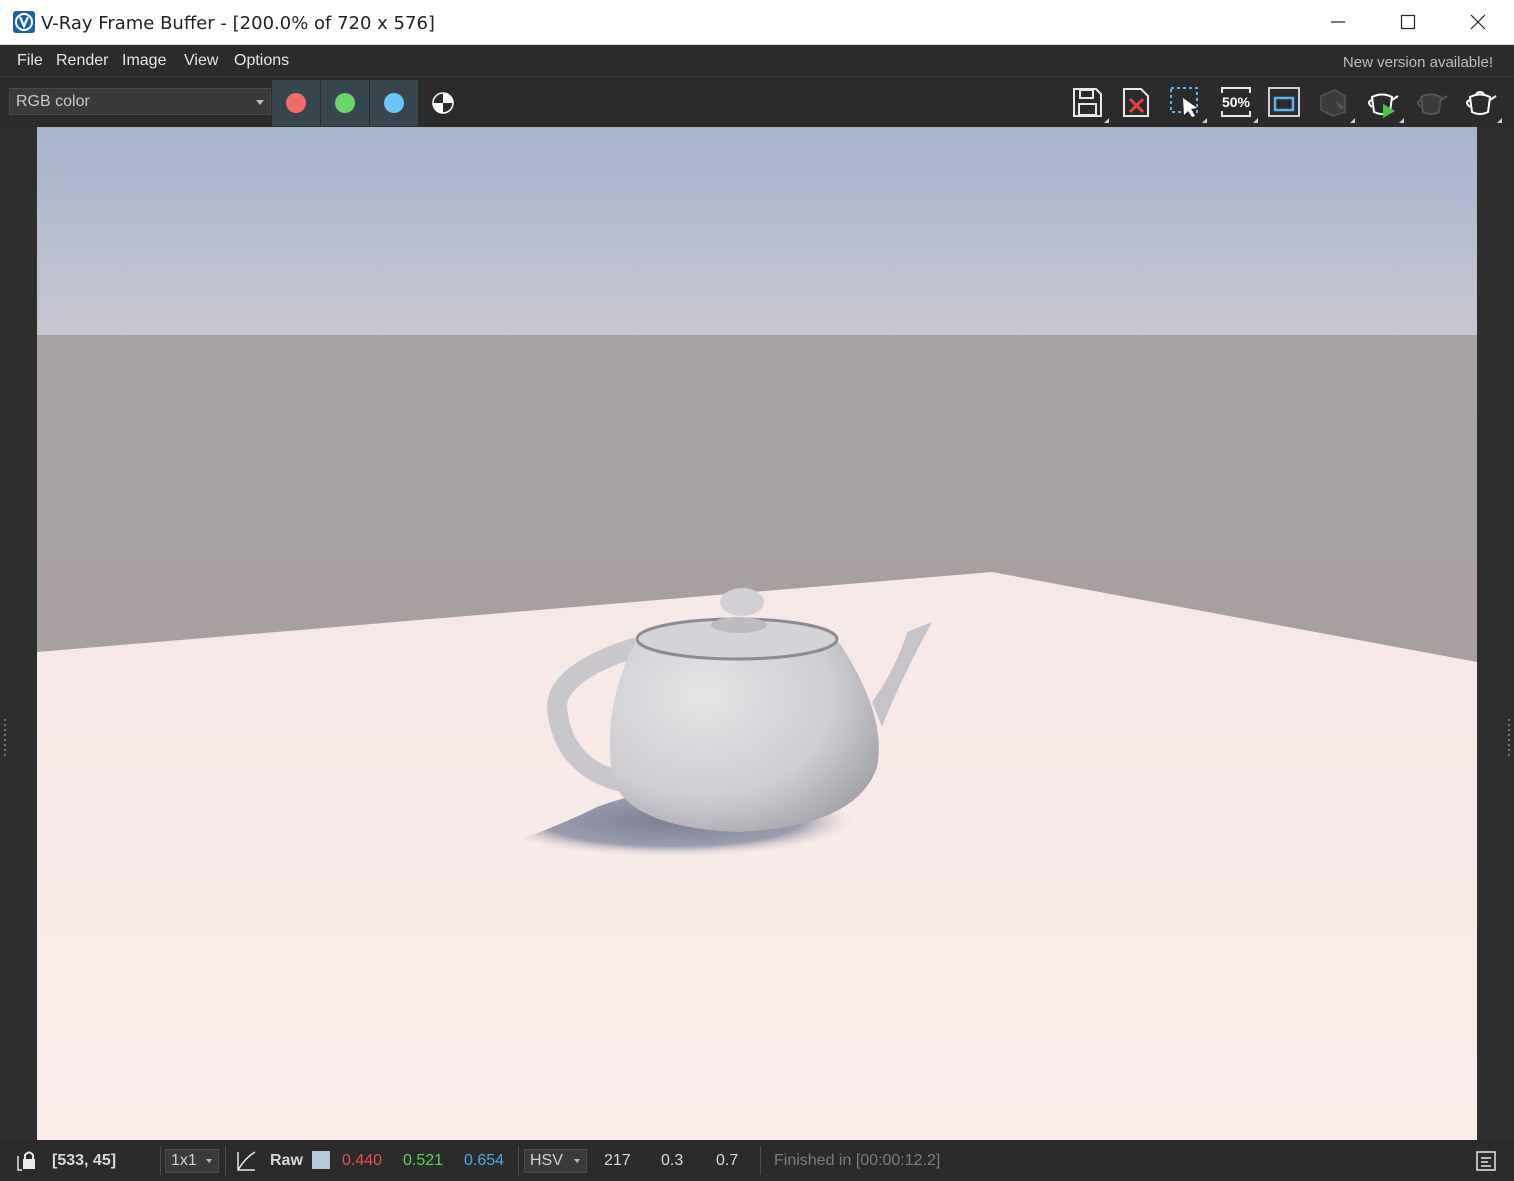 The height and width of the screenshot is (1181, 1514). I want to click on green-value: 0.521, so click(423, 1160).